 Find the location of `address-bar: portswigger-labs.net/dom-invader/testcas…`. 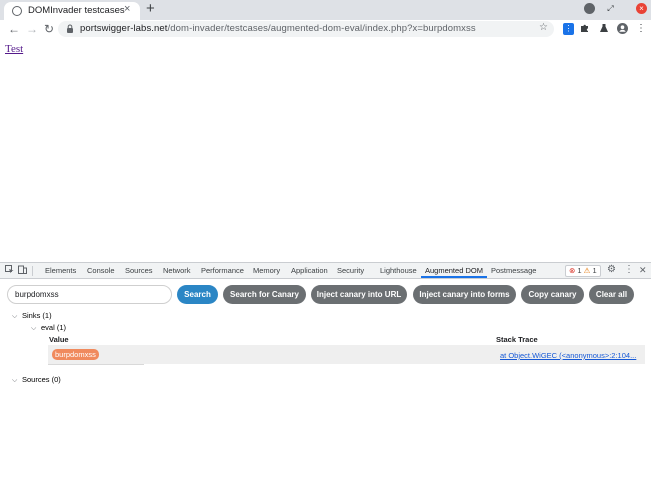

address-bar: portswigger-labs.net/dom-invader/testcas… is located at coordinates (306, 29).